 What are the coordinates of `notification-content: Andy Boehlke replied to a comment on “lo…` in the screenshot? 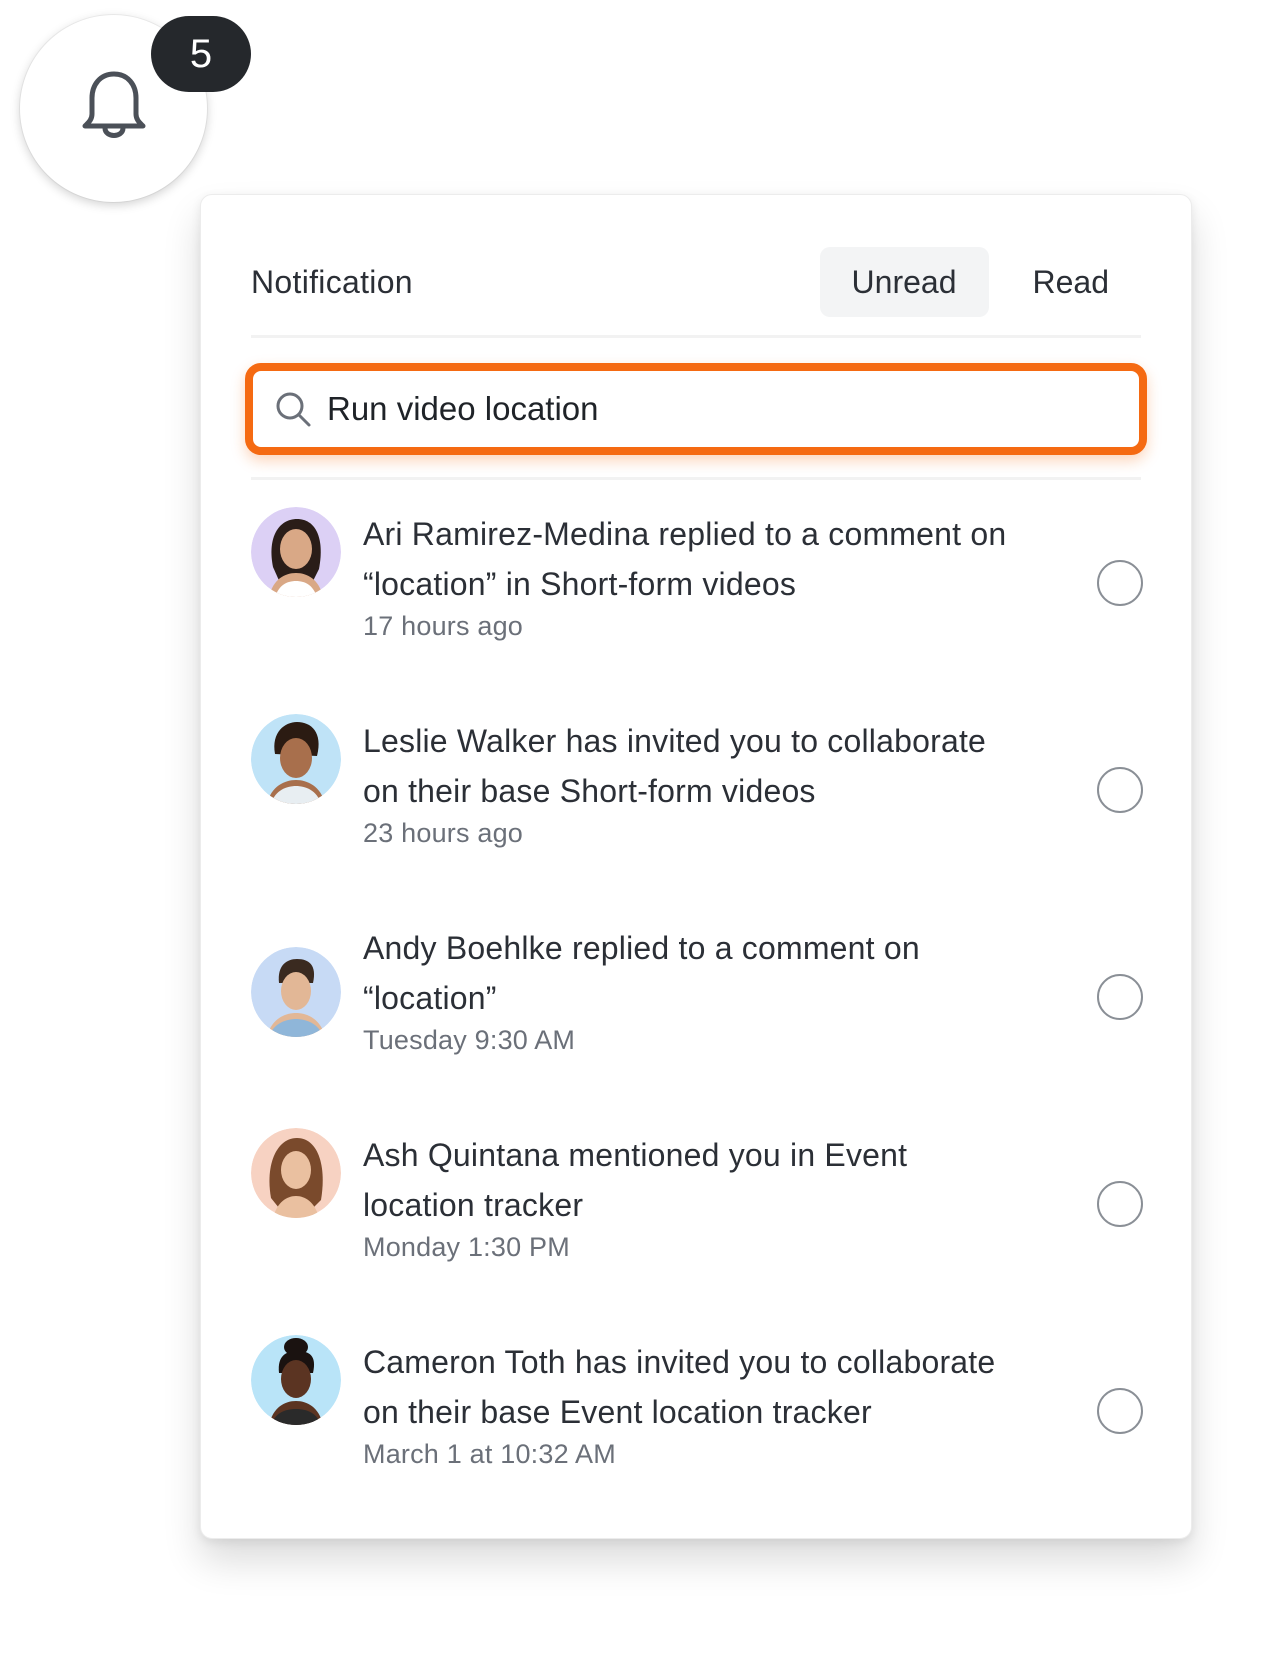 It's located at (713, 989).